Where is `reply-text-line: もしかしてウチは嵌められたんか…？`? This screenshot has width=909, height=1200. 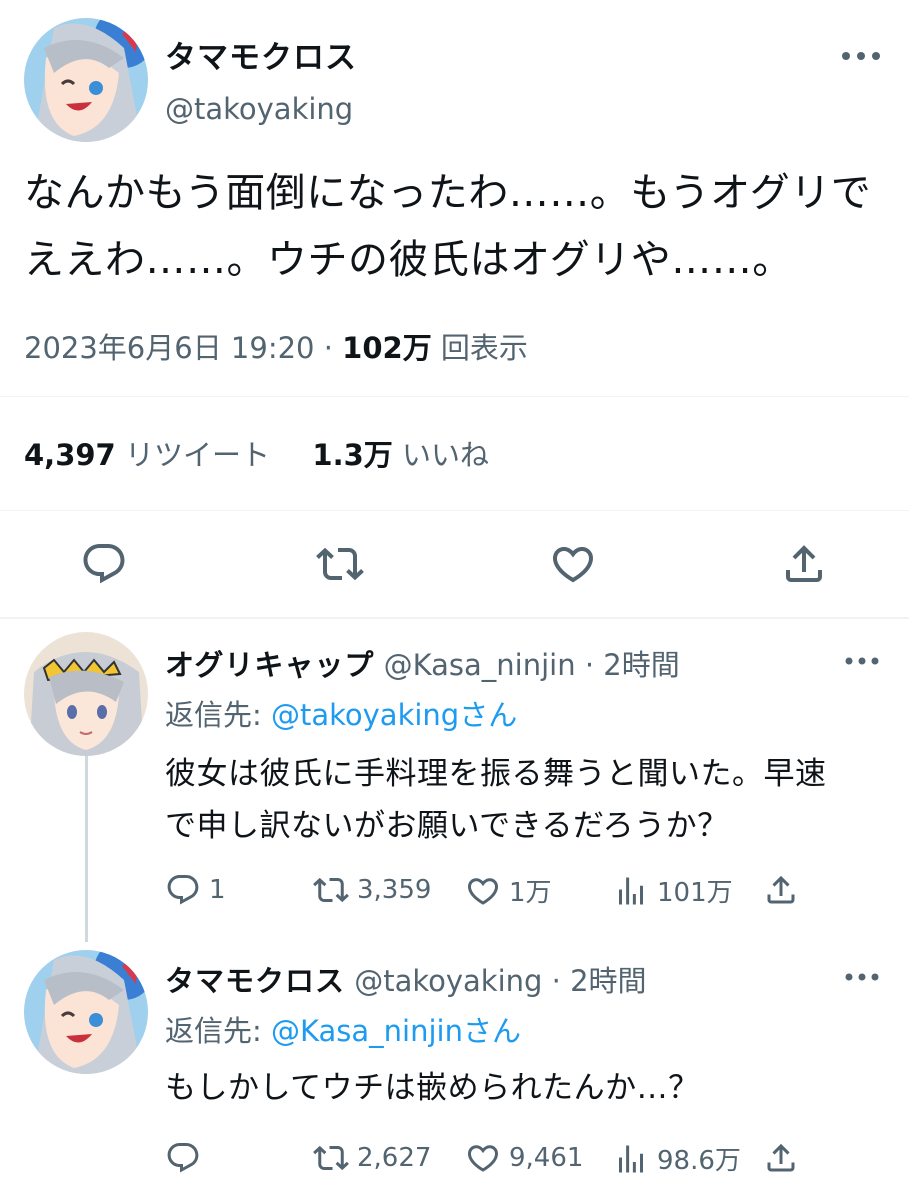
reply-text-line: もしかしてウチは嵌められたんか…？ is located at coordinates (432, 1088).